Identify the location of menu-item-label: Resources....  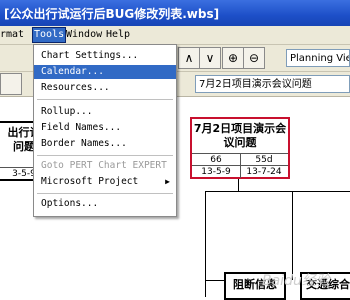
(75, 87).